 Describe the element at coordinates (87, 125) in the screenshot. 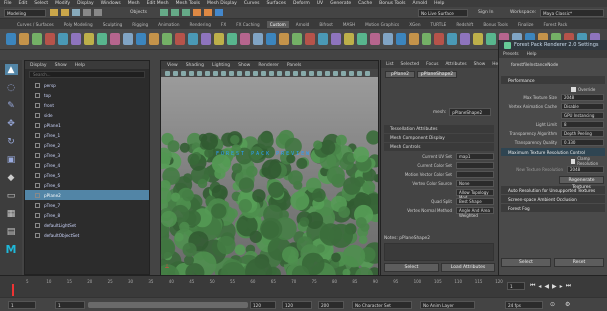

I see `outliner-item: pPlane1` at that location.